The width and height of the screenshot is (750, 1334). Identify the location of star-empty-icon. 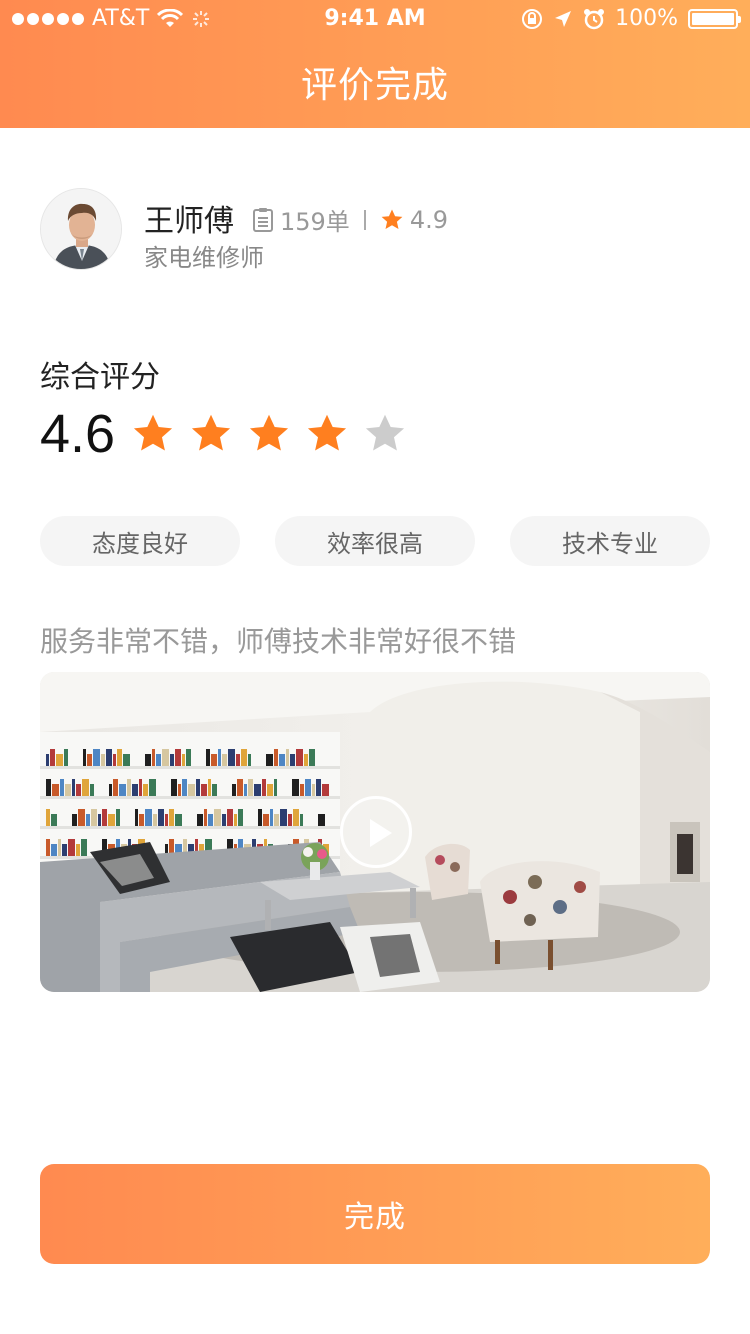
(385, 434).